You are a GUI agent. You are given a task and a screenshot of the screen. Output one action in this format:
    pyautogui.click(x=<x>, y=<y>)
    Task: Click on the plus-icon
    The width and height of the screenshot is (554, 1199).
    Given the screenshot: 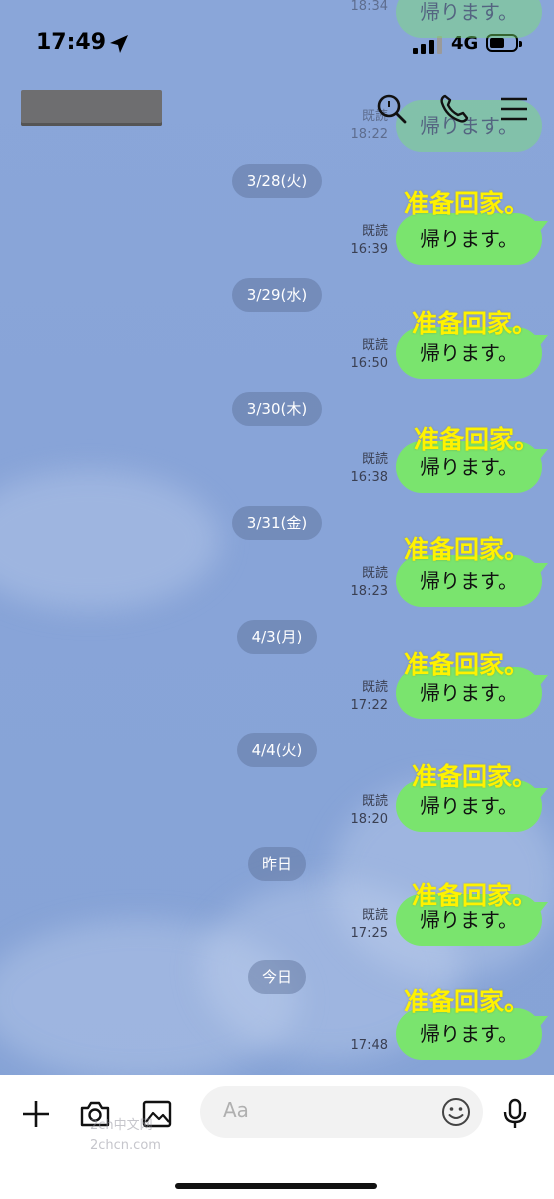 What is the action you would take?
    pyautogui.click(x=36, y=1114)
    